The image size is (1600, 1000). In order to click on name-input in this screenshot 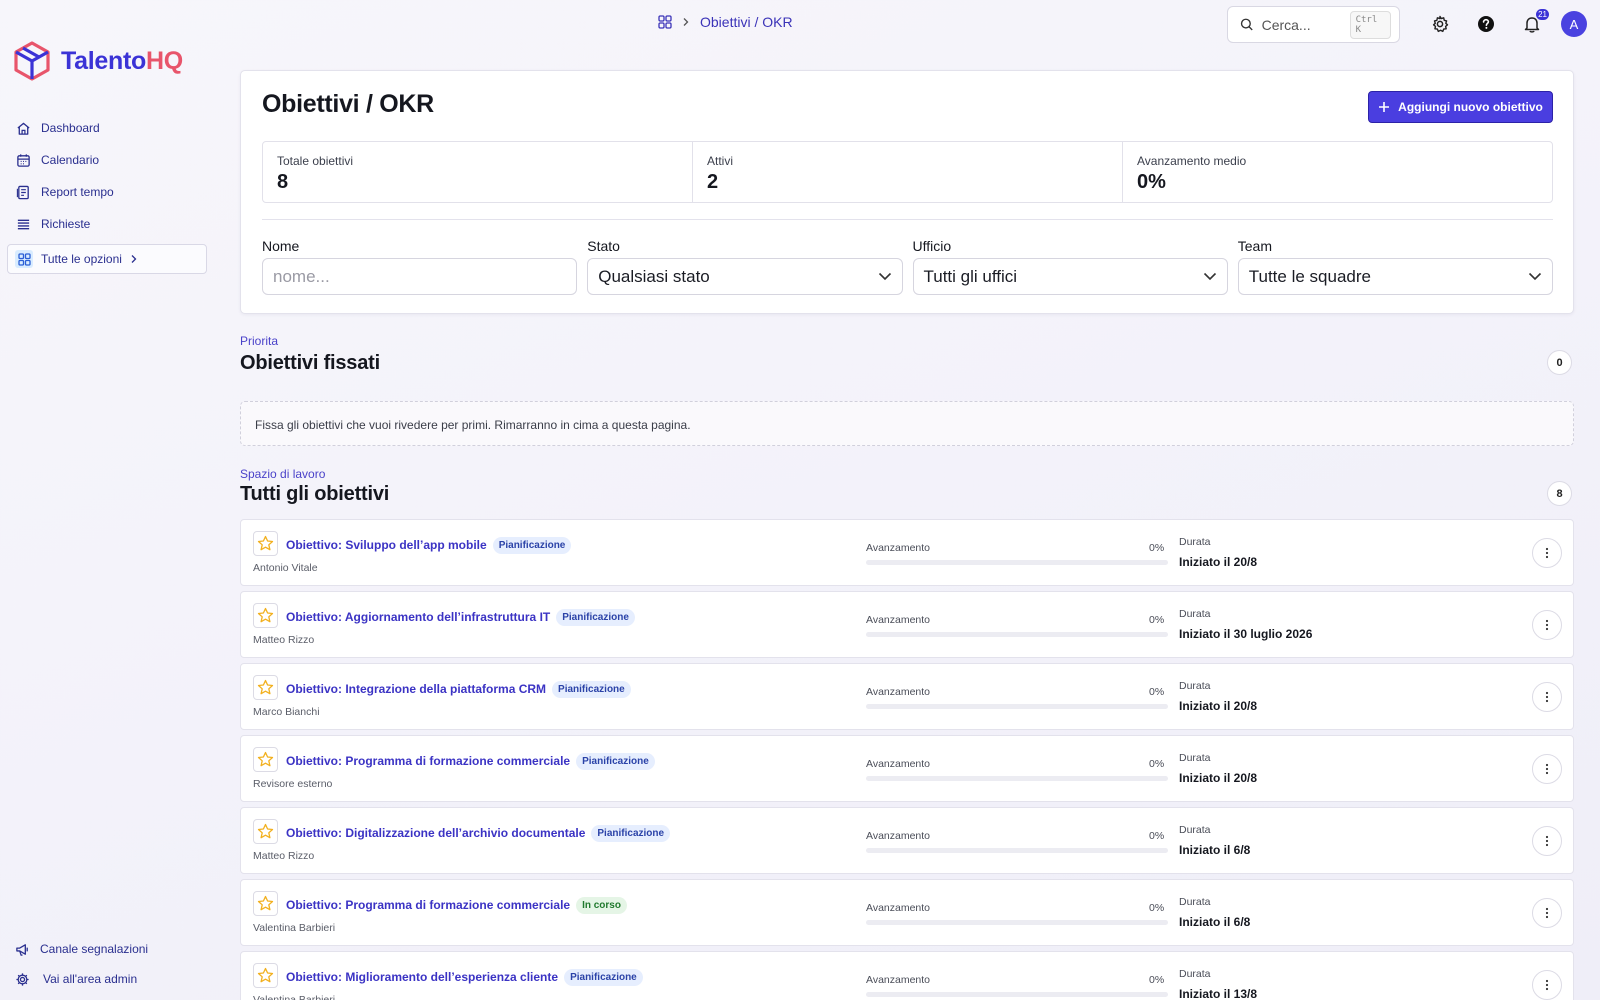, I will do `click(420, 276)`.